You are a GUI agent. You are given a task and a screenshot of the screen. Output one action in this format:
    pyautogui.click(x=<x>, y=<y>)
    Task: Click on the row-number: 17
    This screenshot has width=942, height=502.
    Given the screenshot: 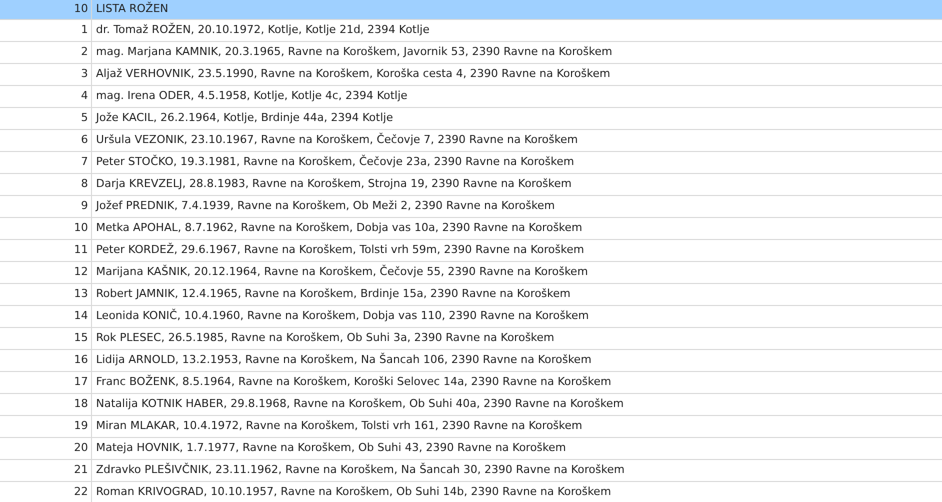 What is the action you would take?
    pyautogui.click(x=81, y=382)
    